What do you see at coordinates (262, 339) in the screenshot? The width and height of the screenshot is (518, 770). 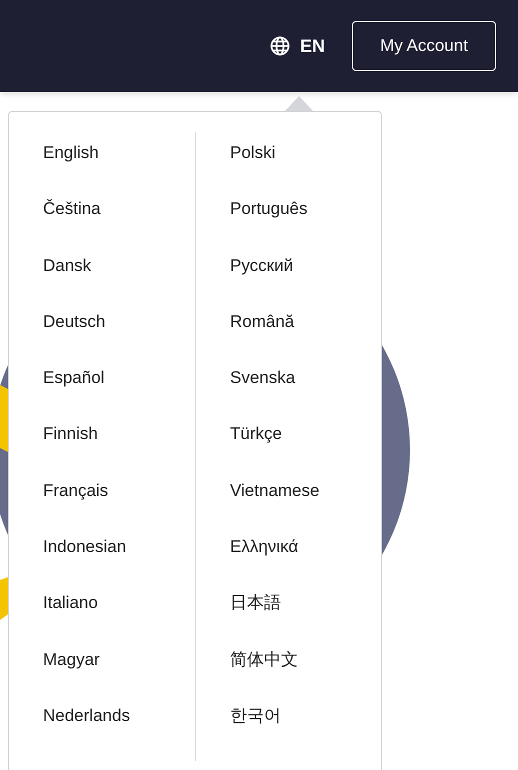 I see `language-option: Română` at bounding box center [262, 339].